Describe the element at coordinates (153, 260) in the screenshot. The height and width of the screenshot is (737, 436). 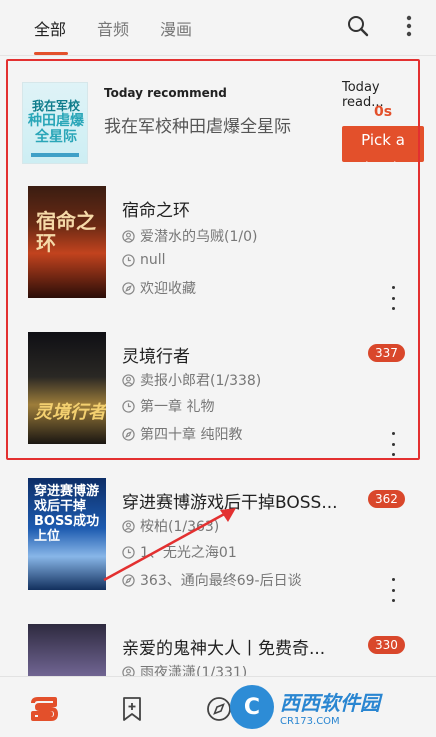
I see `book-progress-text: null` at that location.